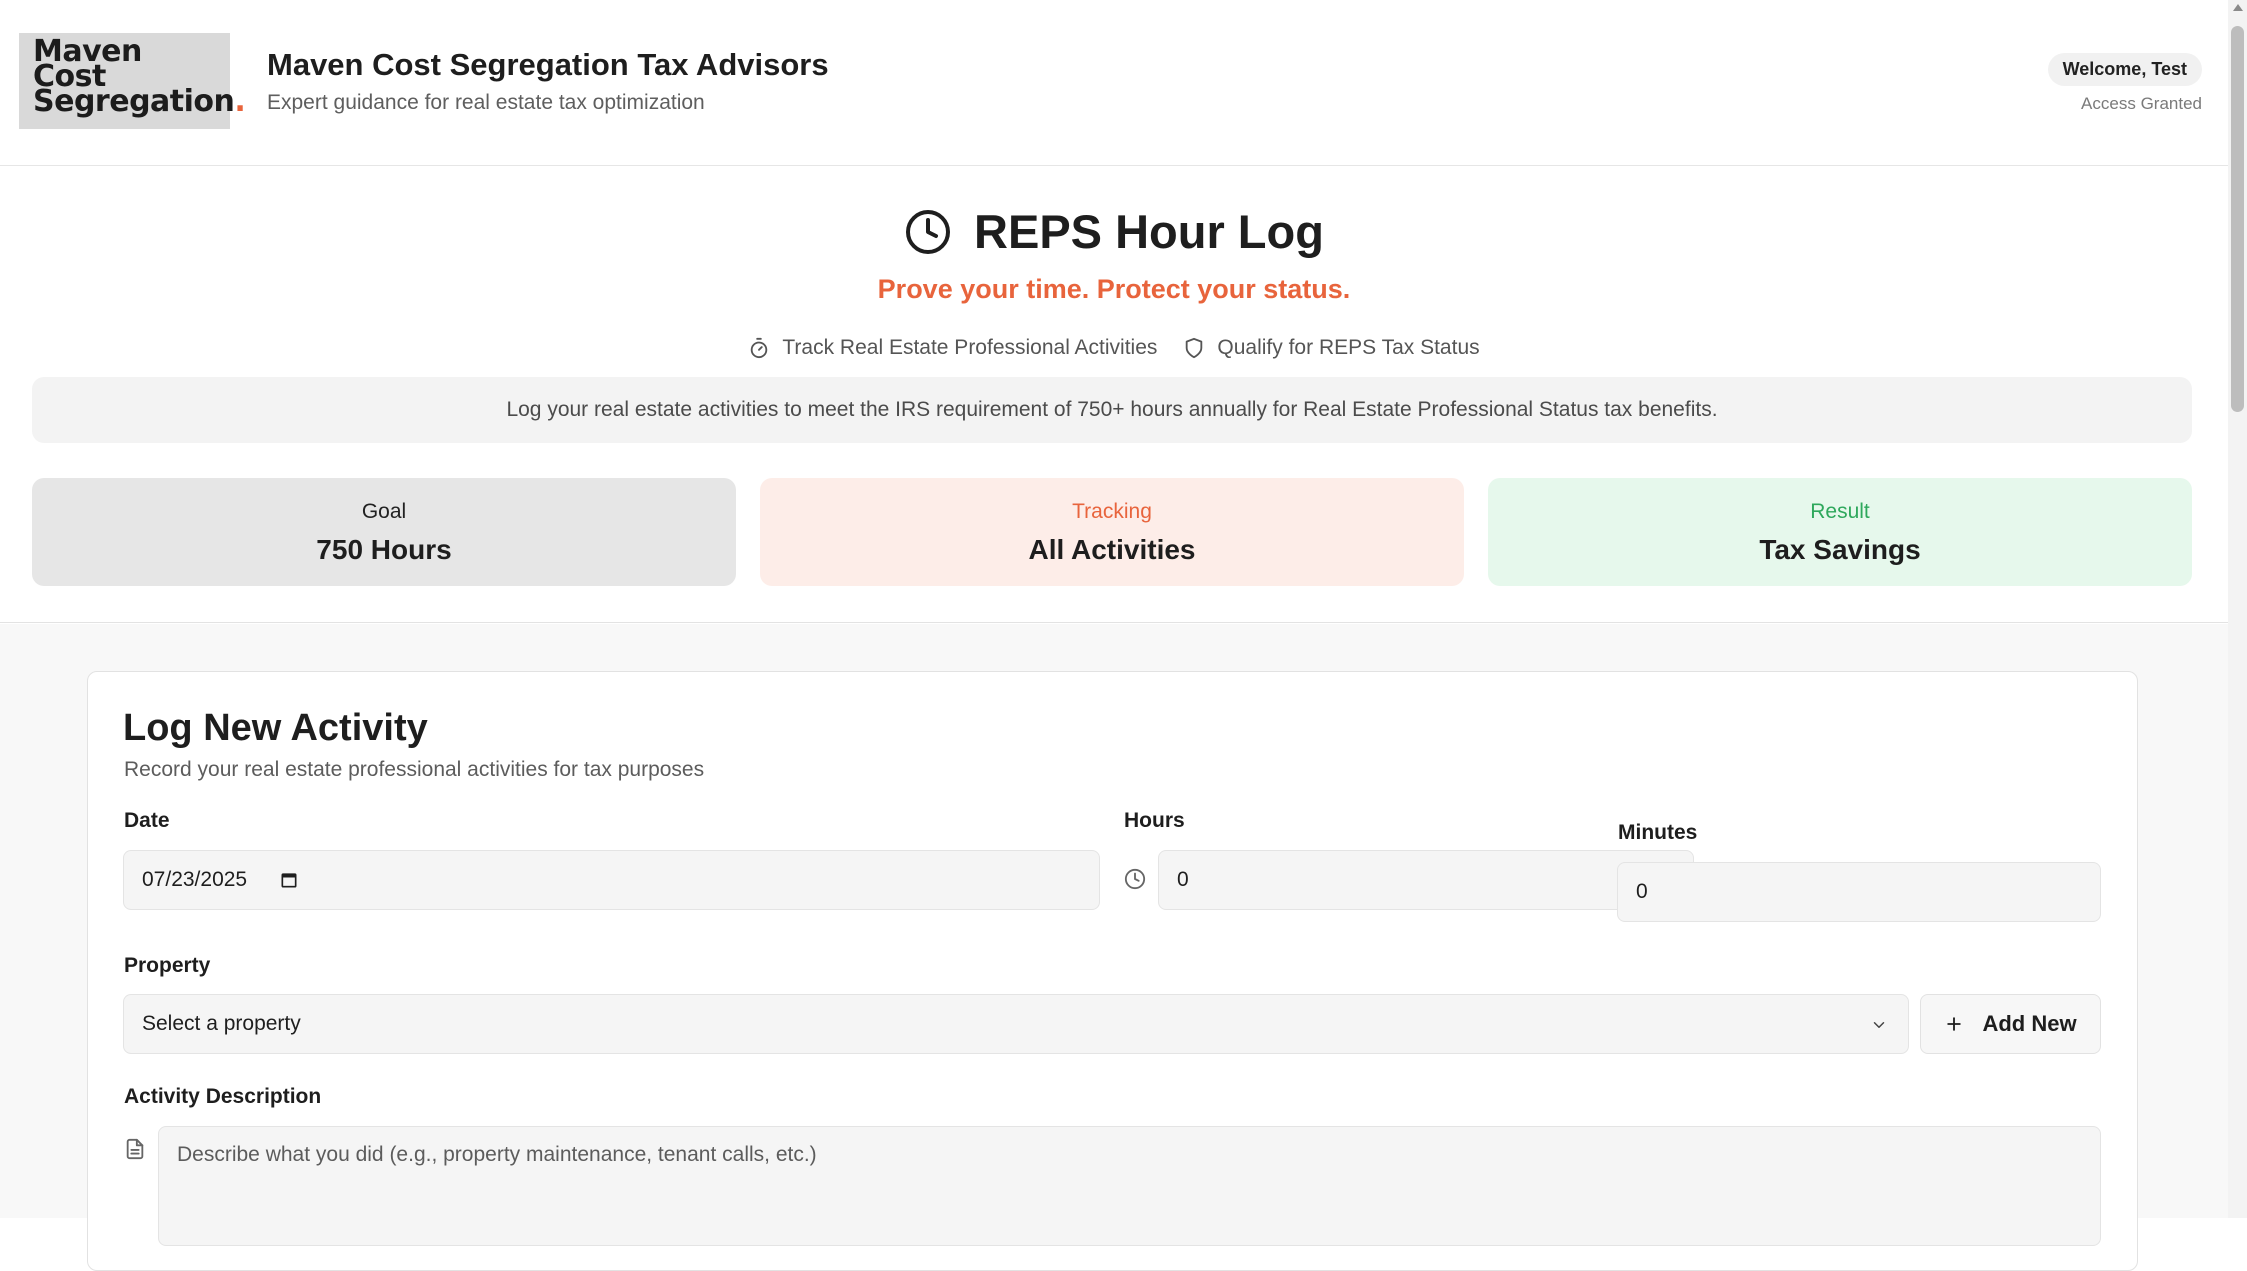 Image resolution: width=2247 pixels, height=1271 pixels. Describe the element at coordinates (167, 965) in the screenshot. I see `property-label: Property` at that location.